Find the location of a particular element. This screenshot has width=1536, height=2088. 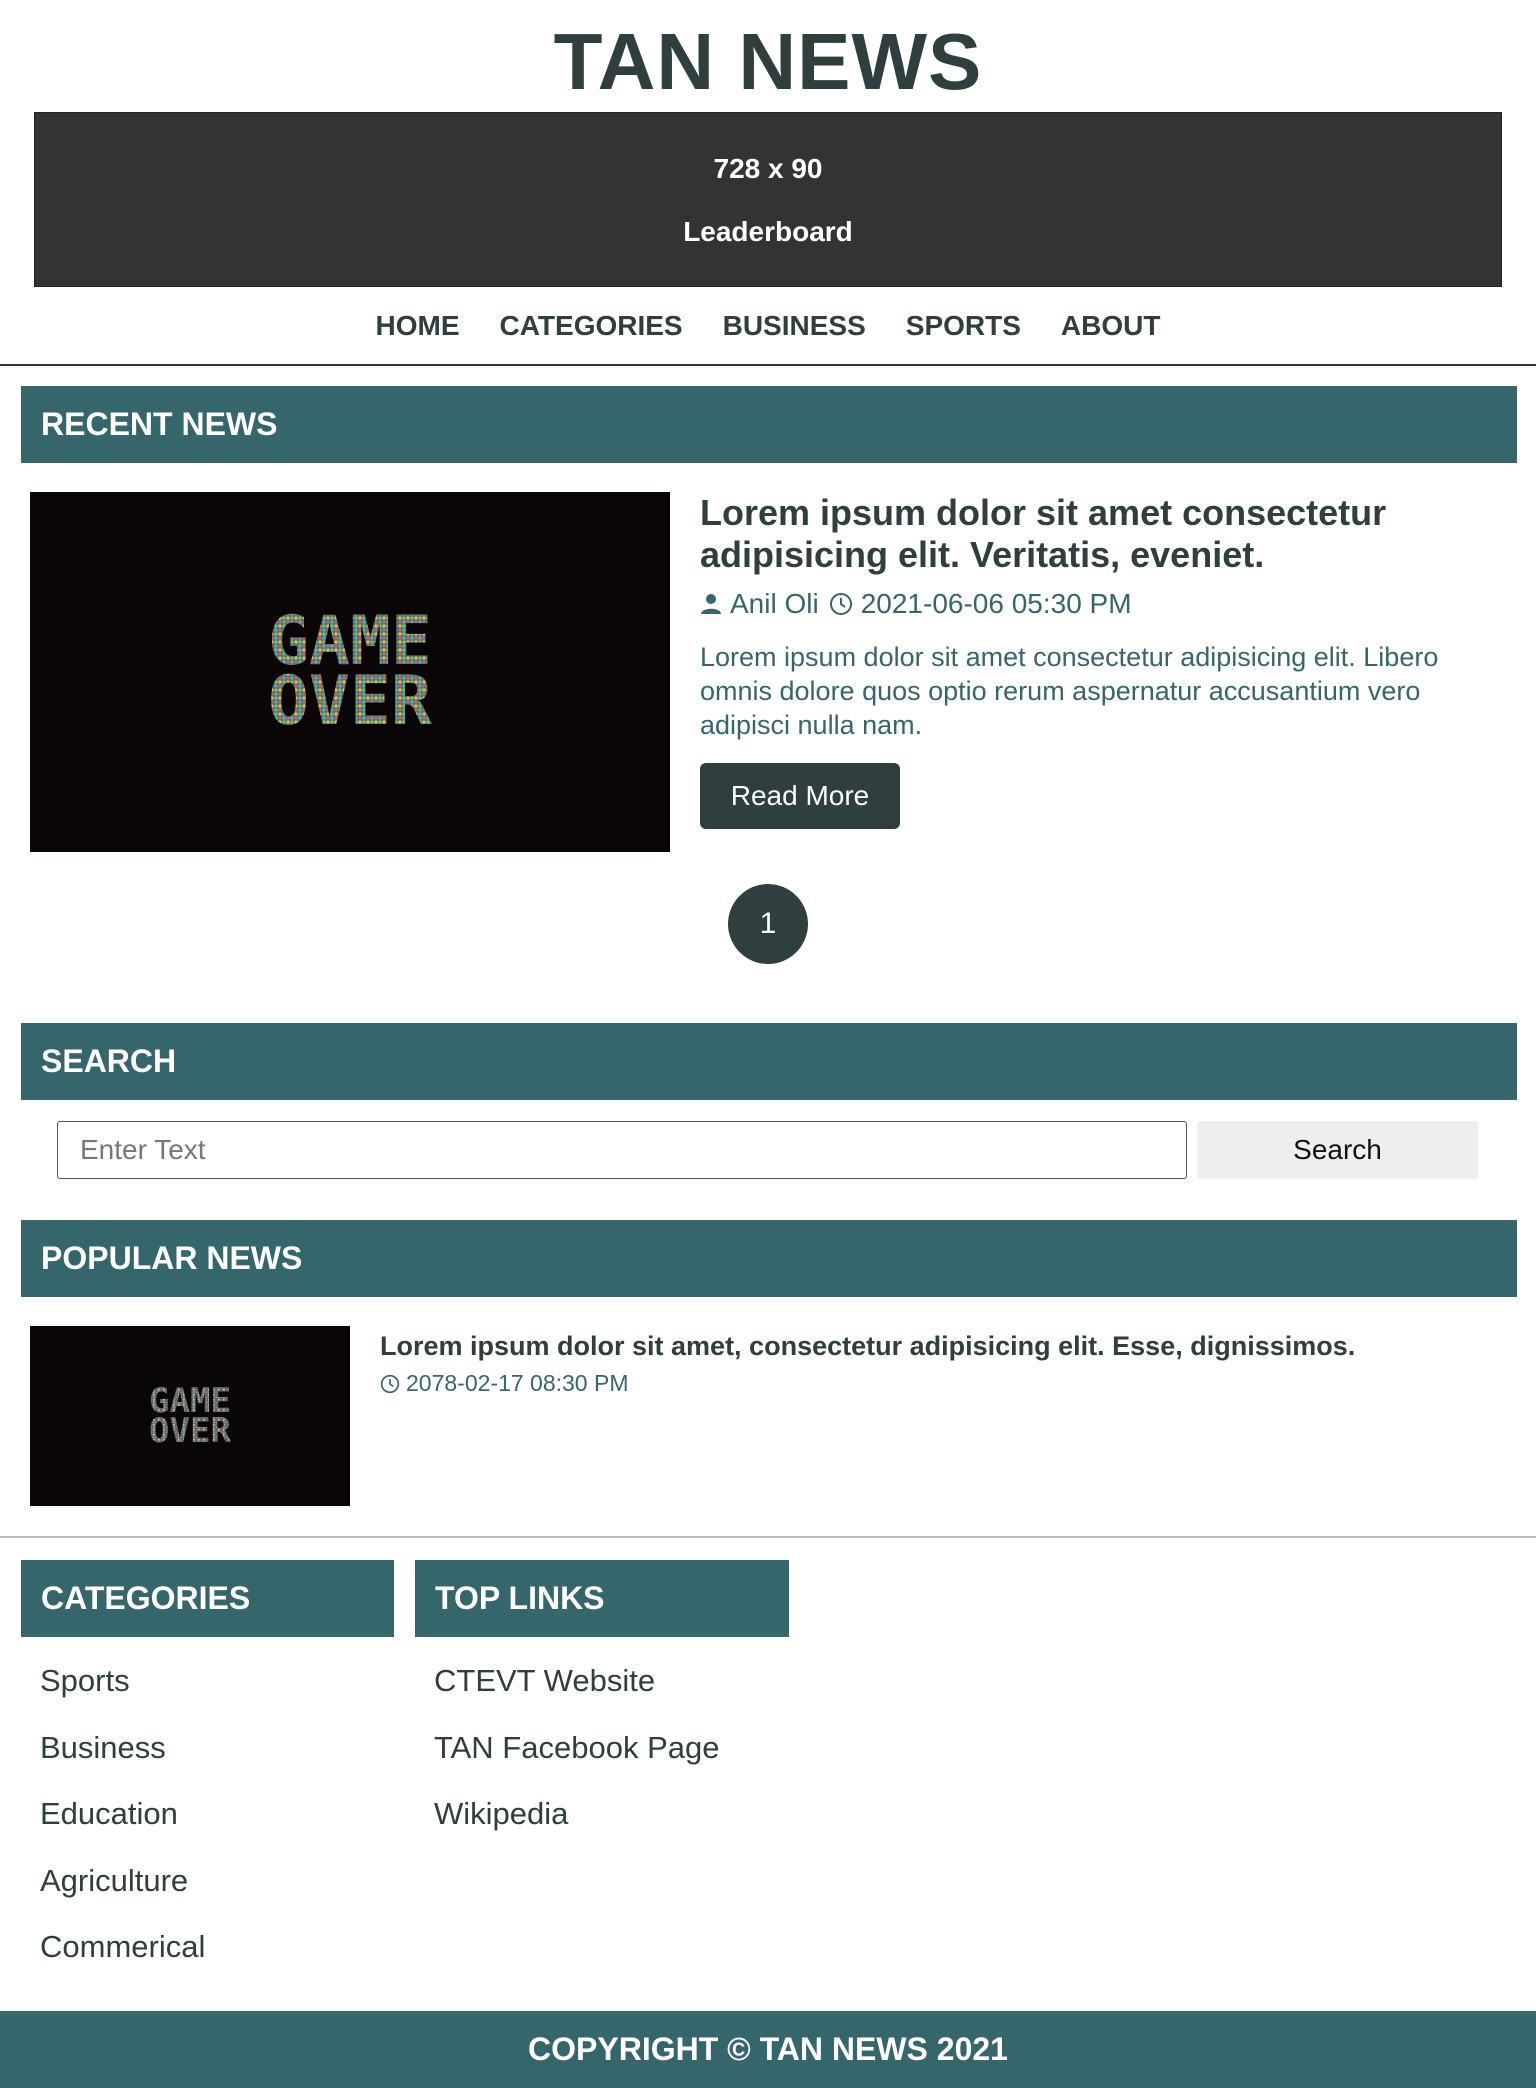

popular-image: GAME OVER is located at coordinates (190, 1416).